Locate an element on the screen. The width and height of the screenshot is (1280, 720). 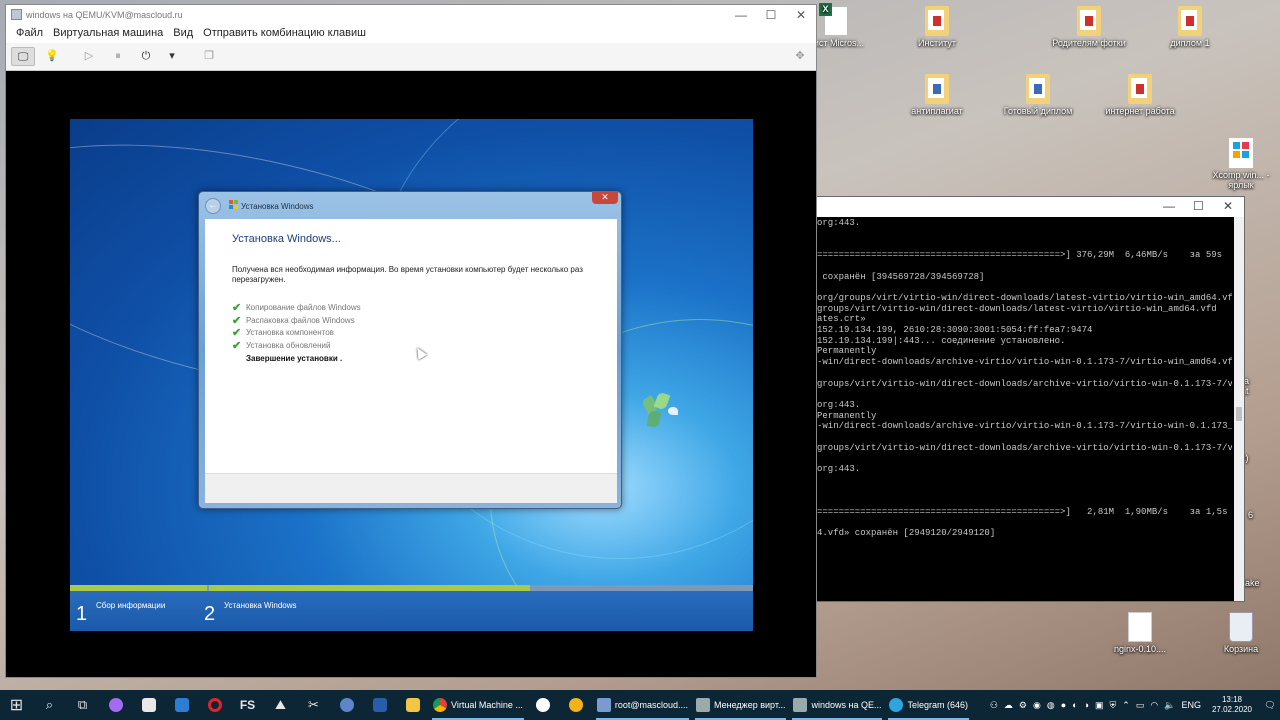
vm-titlebar: windows на QEMU/KVM@mascloud.ru — ☐ ✕ is located at coordinates (411, 15).